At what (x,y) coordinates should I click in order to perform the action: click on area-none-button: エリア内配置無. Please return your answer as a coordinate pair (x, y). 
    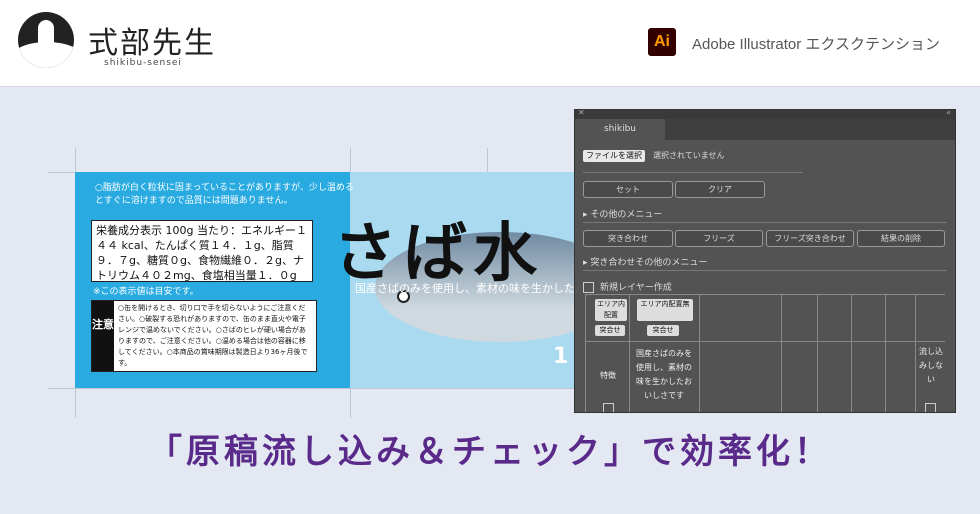
    Looking at the image, I should click on (665, 310).